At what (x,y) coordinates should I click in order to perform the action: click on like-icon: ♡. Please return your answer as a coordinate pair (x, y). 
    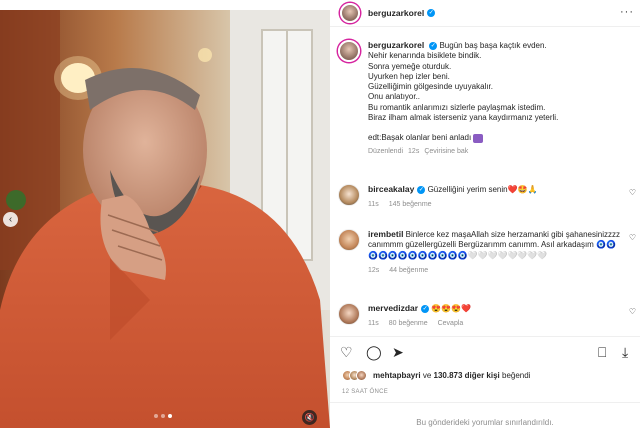
    Looking at the image, I should click on (346, 352).